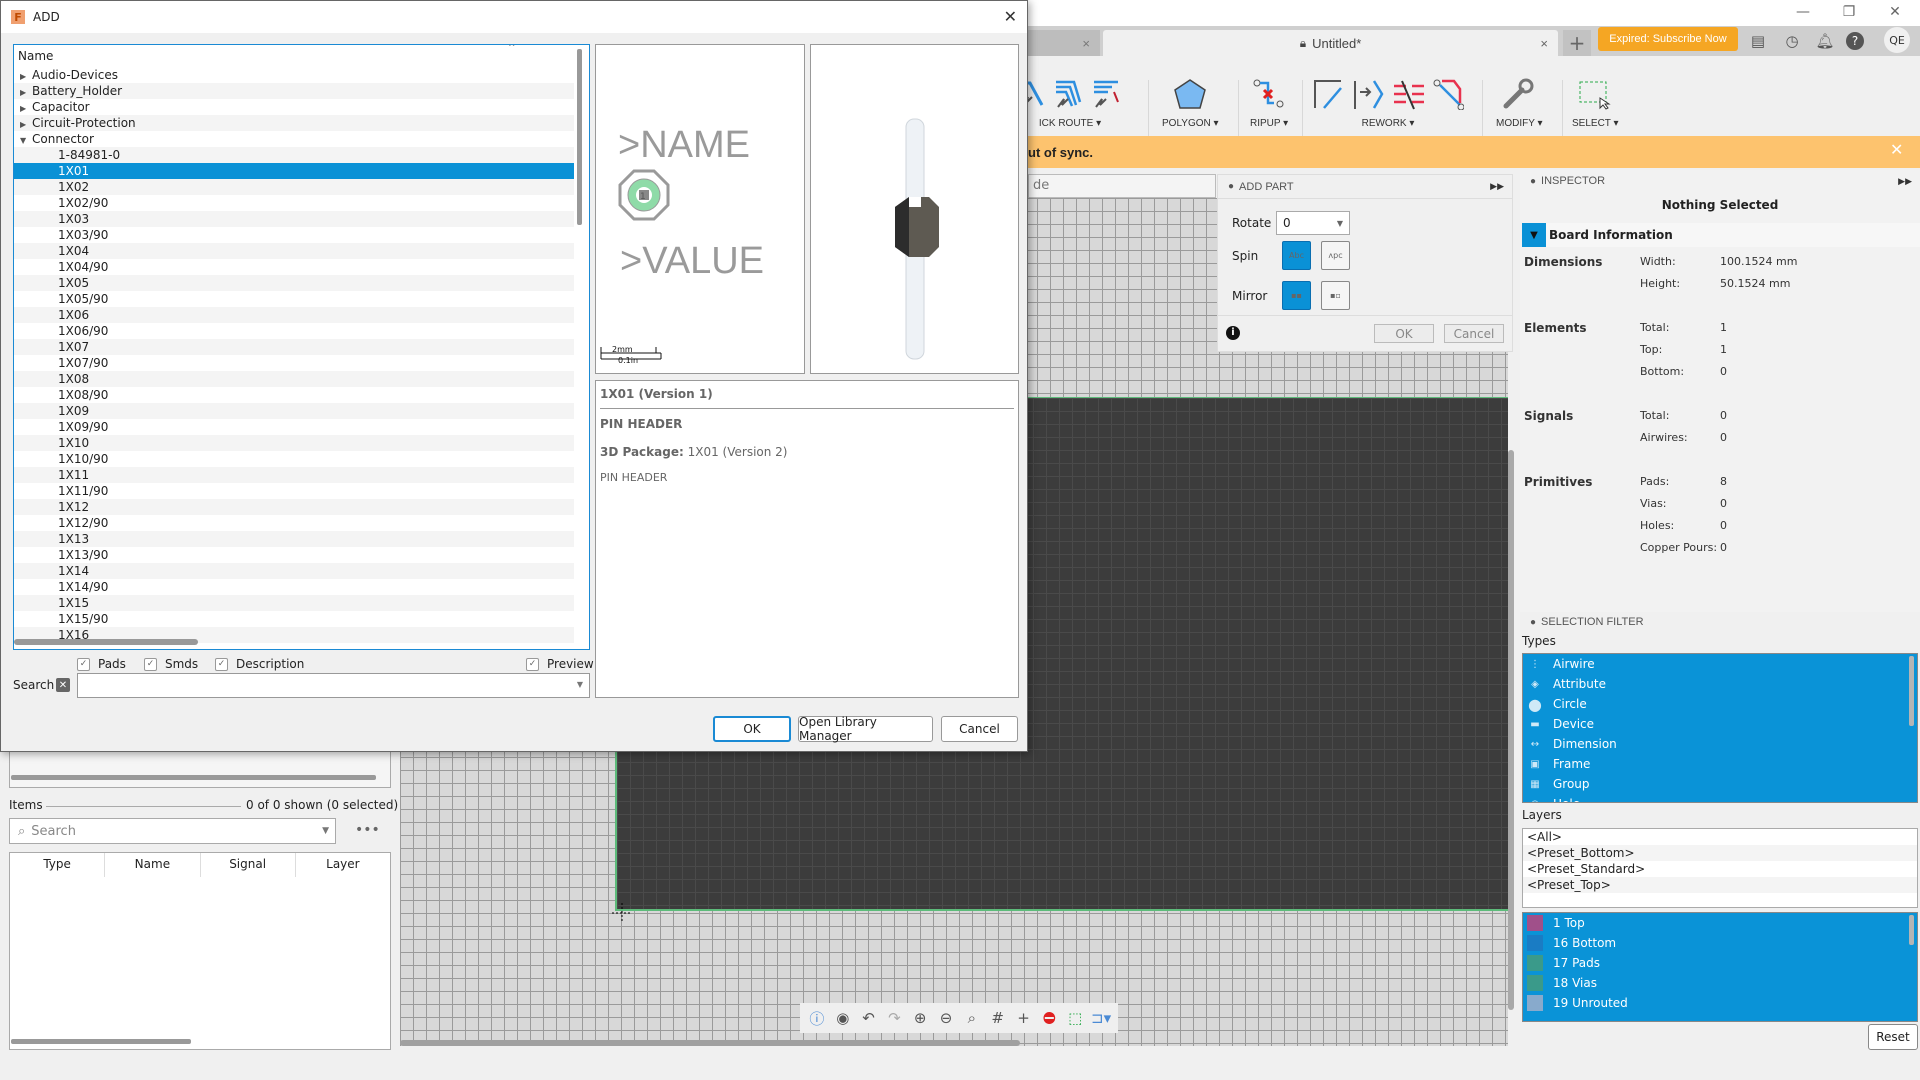 This screenshot has width=1920, height=1080. I want to click on tree-item: 1X04, so click(294, 251).